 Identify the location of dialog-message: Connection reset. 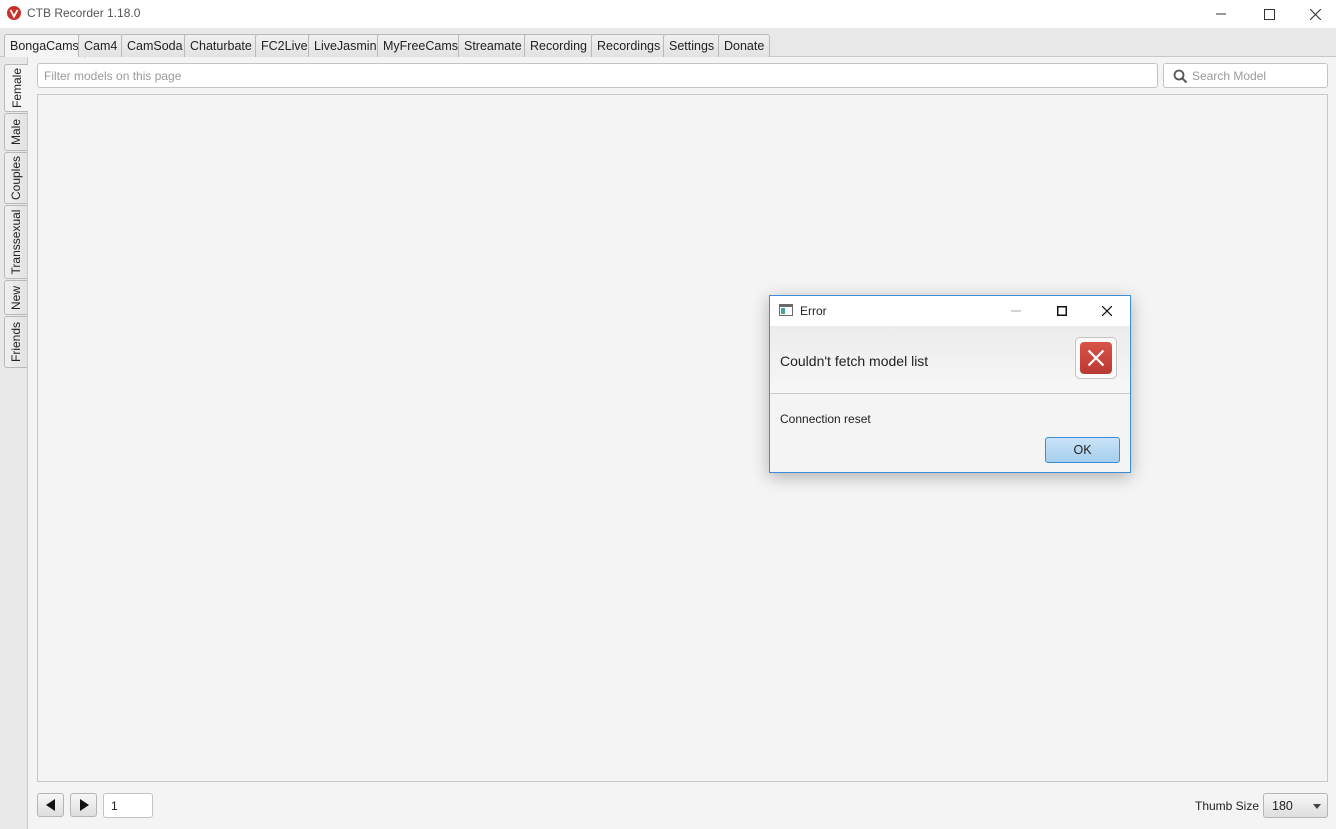
(825, 419).